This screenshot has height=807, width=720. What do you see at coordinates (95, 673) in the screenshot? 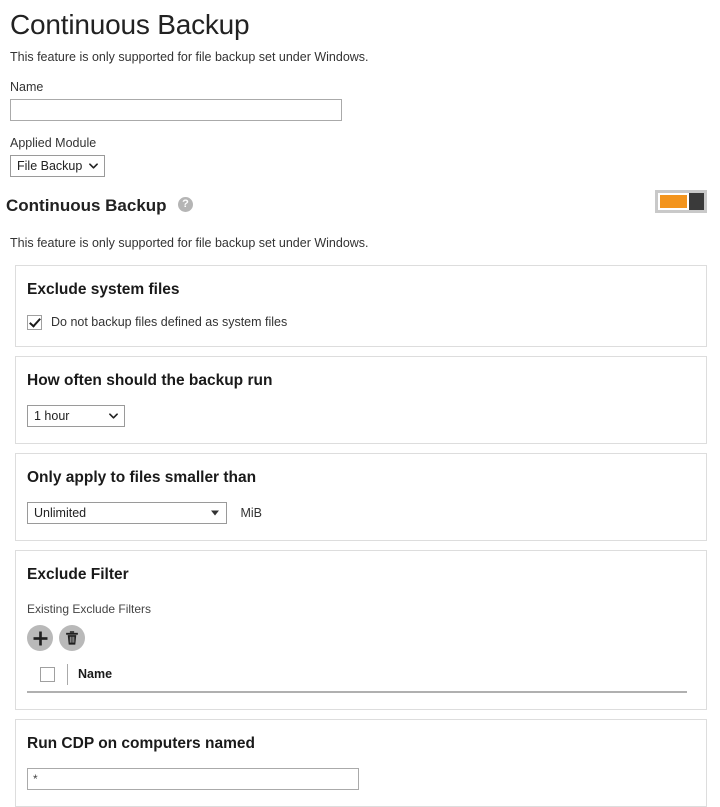
I see `table-column-name: Name` at bounding box center [95, 673].